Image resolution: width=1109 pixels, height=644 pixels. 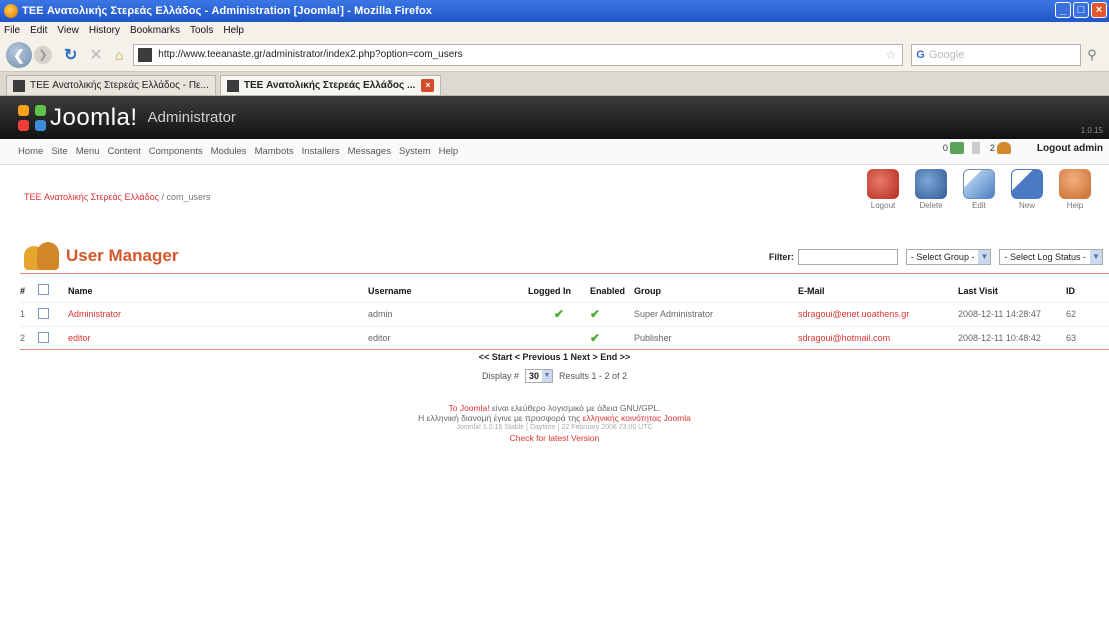 I want to click on delete-button-label: Delete, so click(x=931, y=205).